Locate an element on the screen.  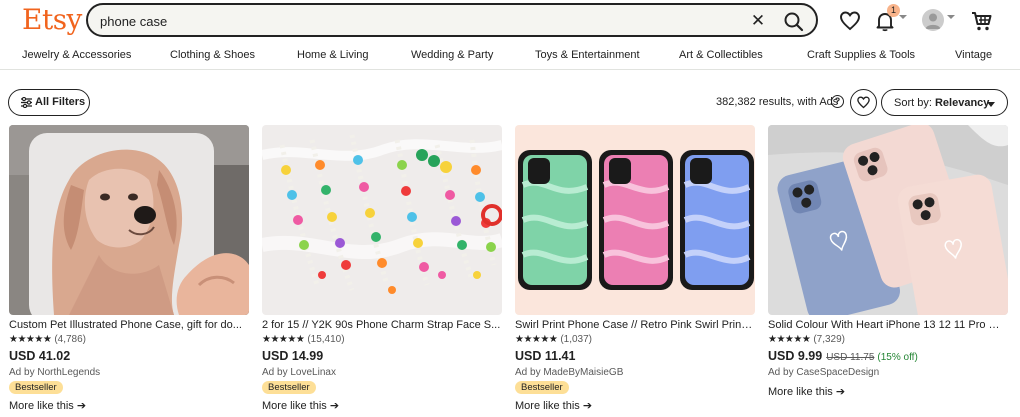
help-icon: ? is located at coordinates (837, 101).